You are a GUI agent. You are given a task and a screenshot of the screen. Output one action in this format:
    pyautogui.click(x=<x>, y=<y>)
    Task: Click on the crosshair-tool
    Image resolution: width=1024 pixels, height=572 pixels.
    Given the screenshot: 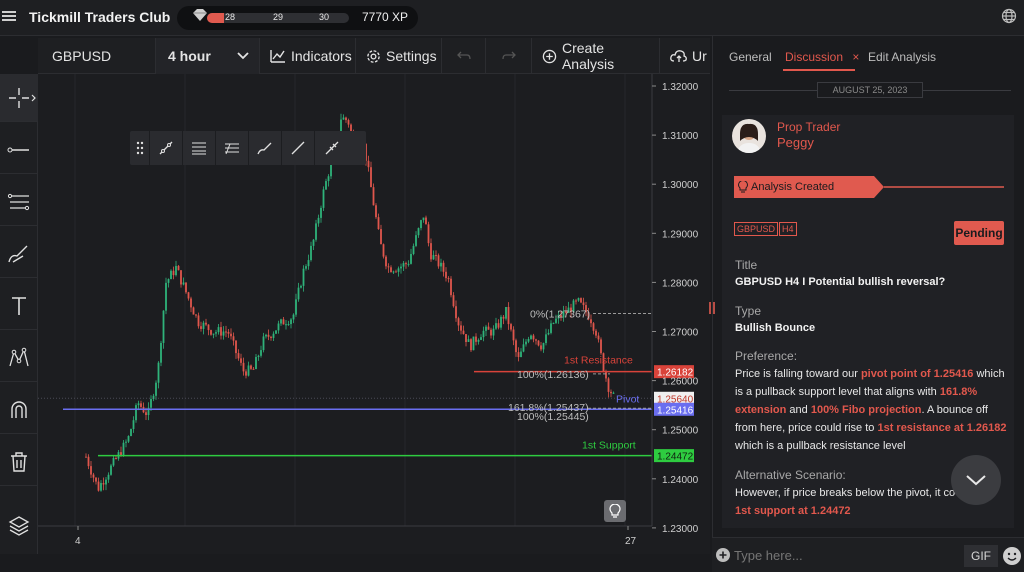 What is the action you would take?
    pyautogui.click(x=19, y=98)
    